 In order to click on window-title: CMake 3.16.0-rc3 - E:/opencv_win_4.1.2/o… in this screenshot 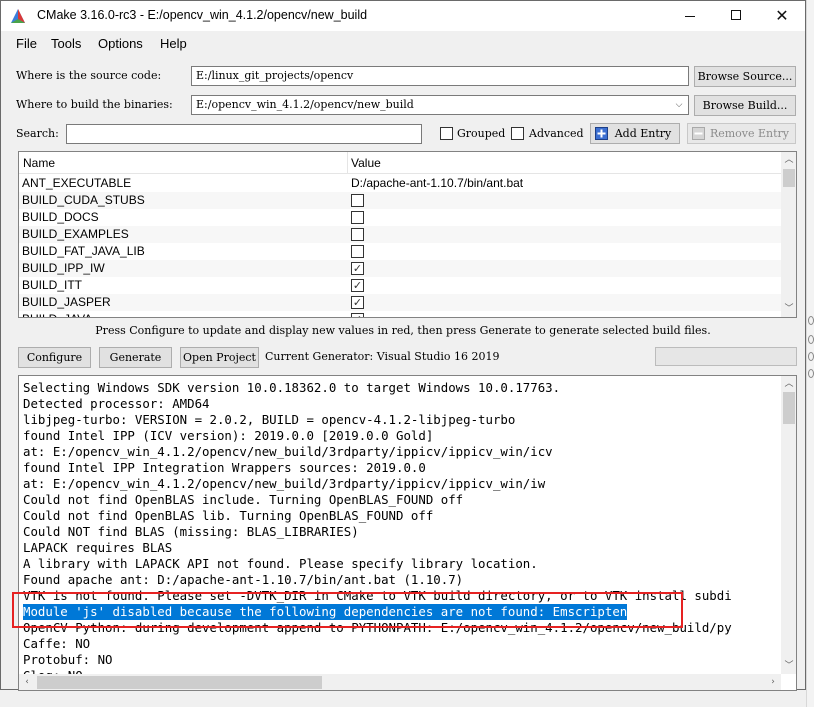, I will do `click(202, 15)`.